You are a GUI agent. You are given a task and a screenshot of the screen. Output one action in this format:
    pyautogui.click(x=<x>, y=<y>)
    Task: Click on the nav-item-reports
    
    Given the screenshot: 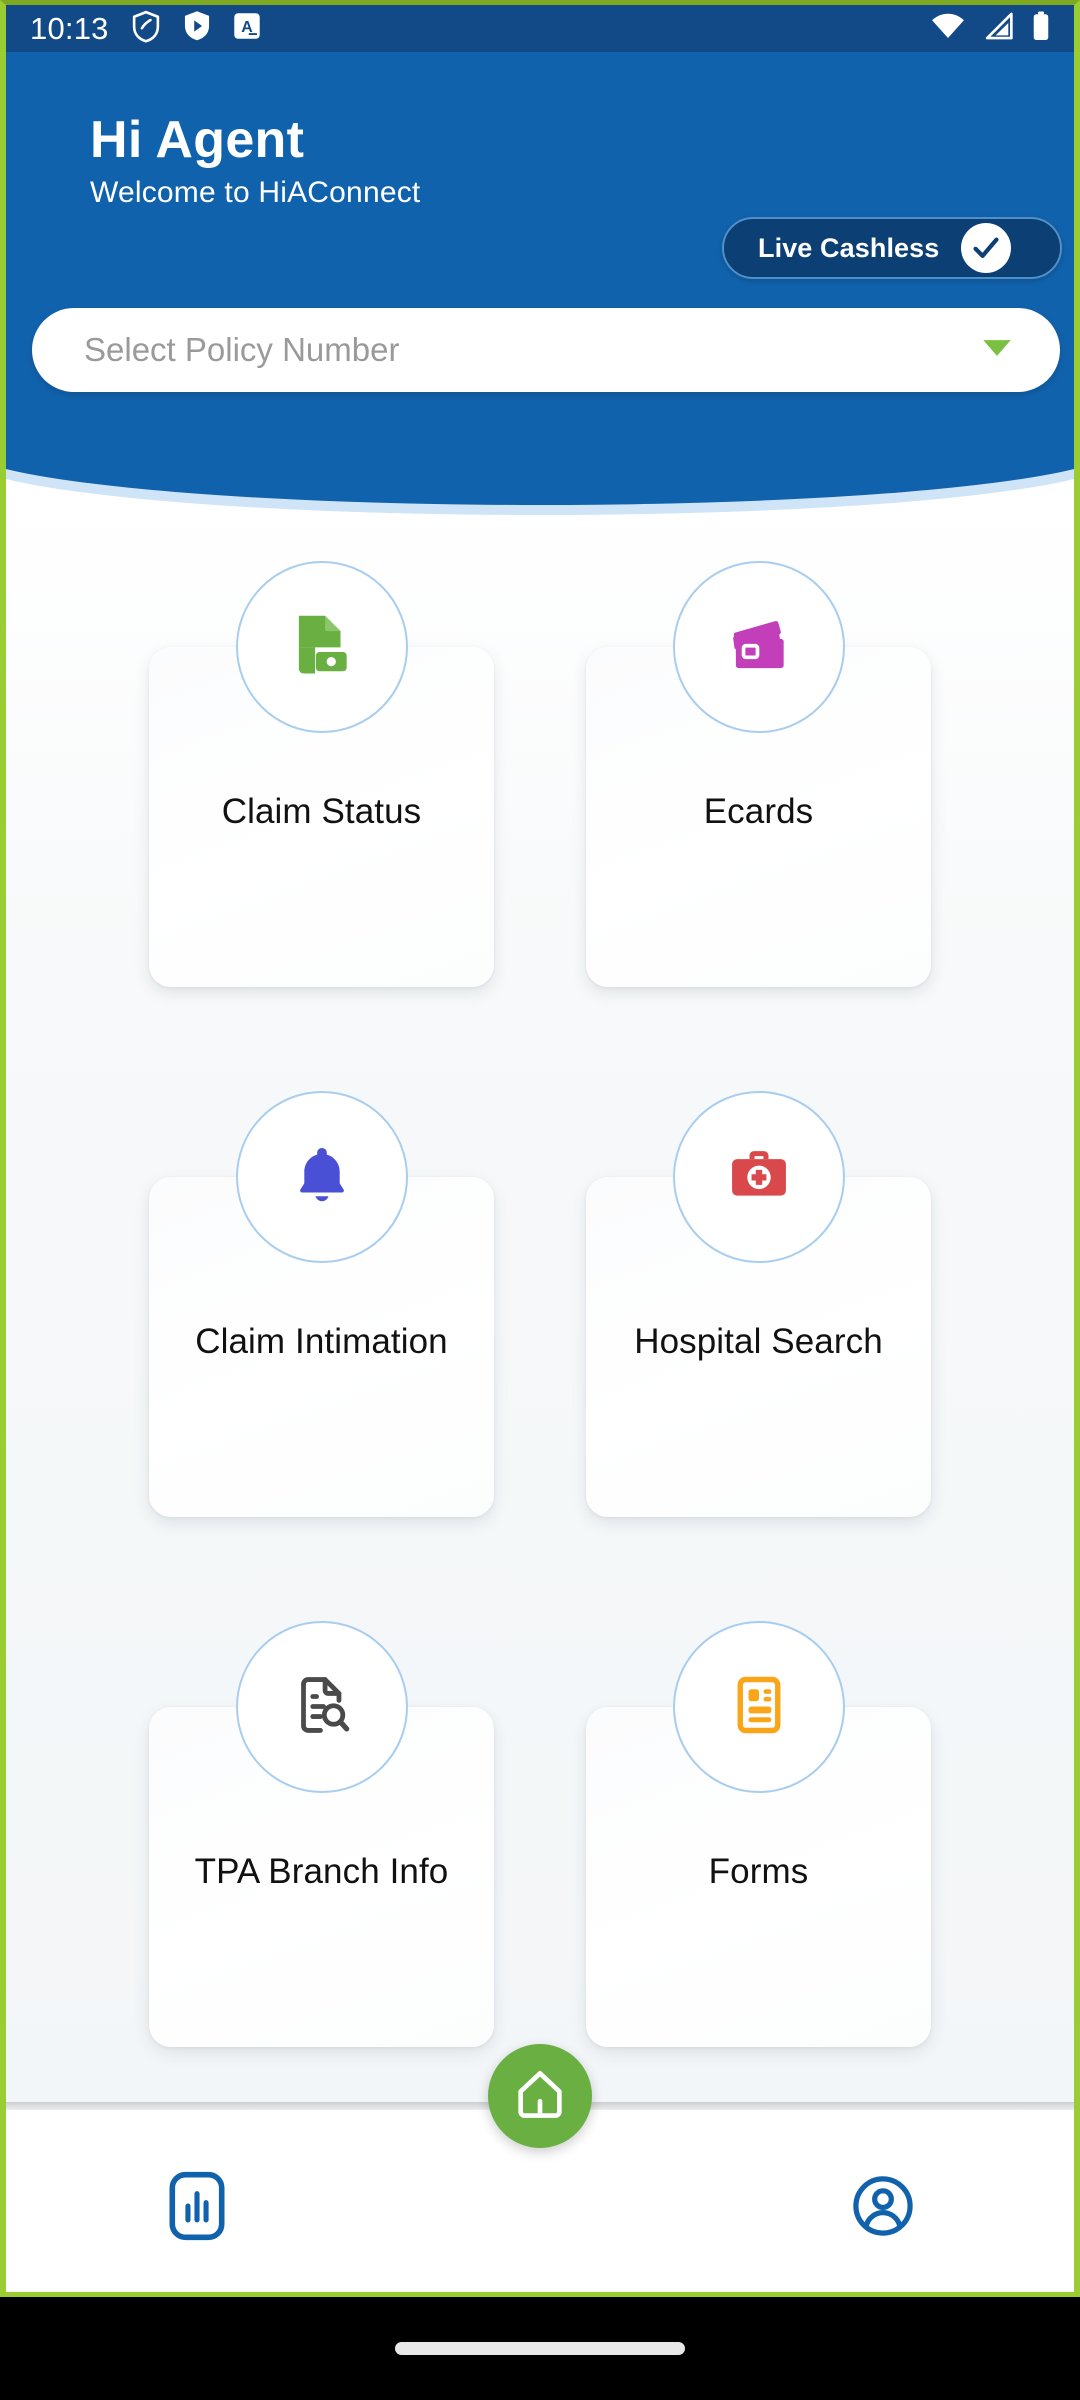 What is the action you would take?
    pyautogui.click(x=197, y=2208)
    